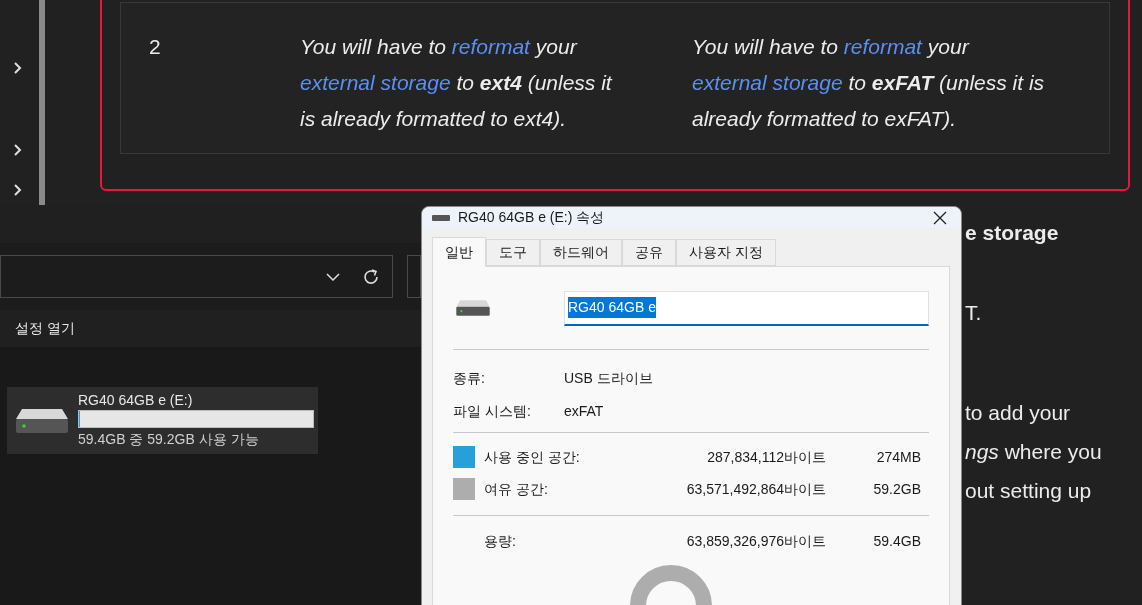  Describe the element at coordinates (155, 46) in the screenshot. I see `table-cell-text: 2` at that location.